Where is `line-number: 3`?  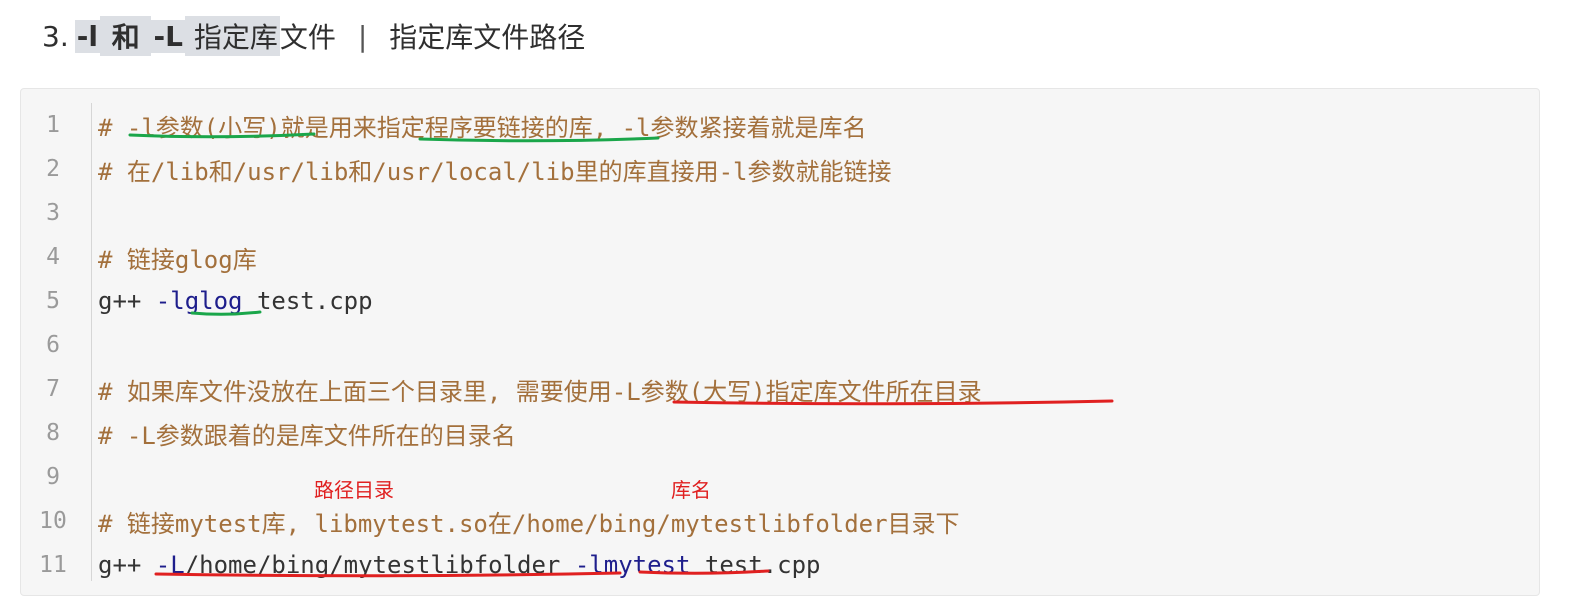 line-number: 3 is located at coordinates (53, 213).